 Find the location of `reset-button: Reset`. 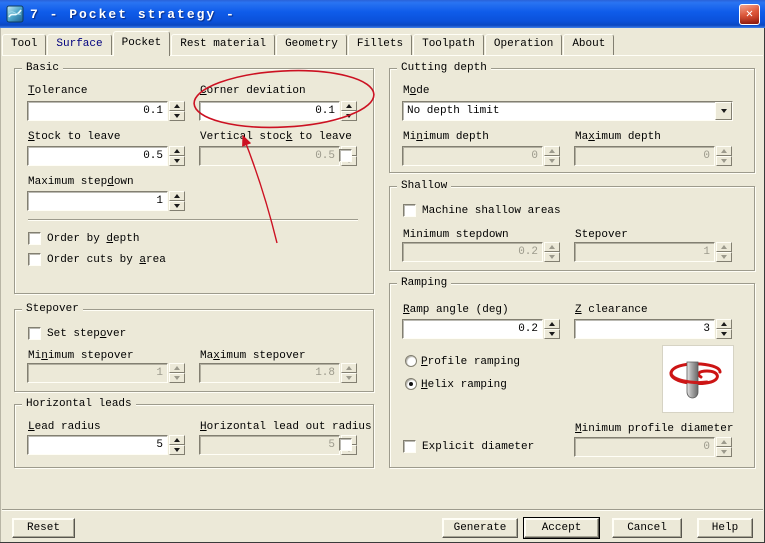

reset-button: Reset is located at coordinates (43, 528).